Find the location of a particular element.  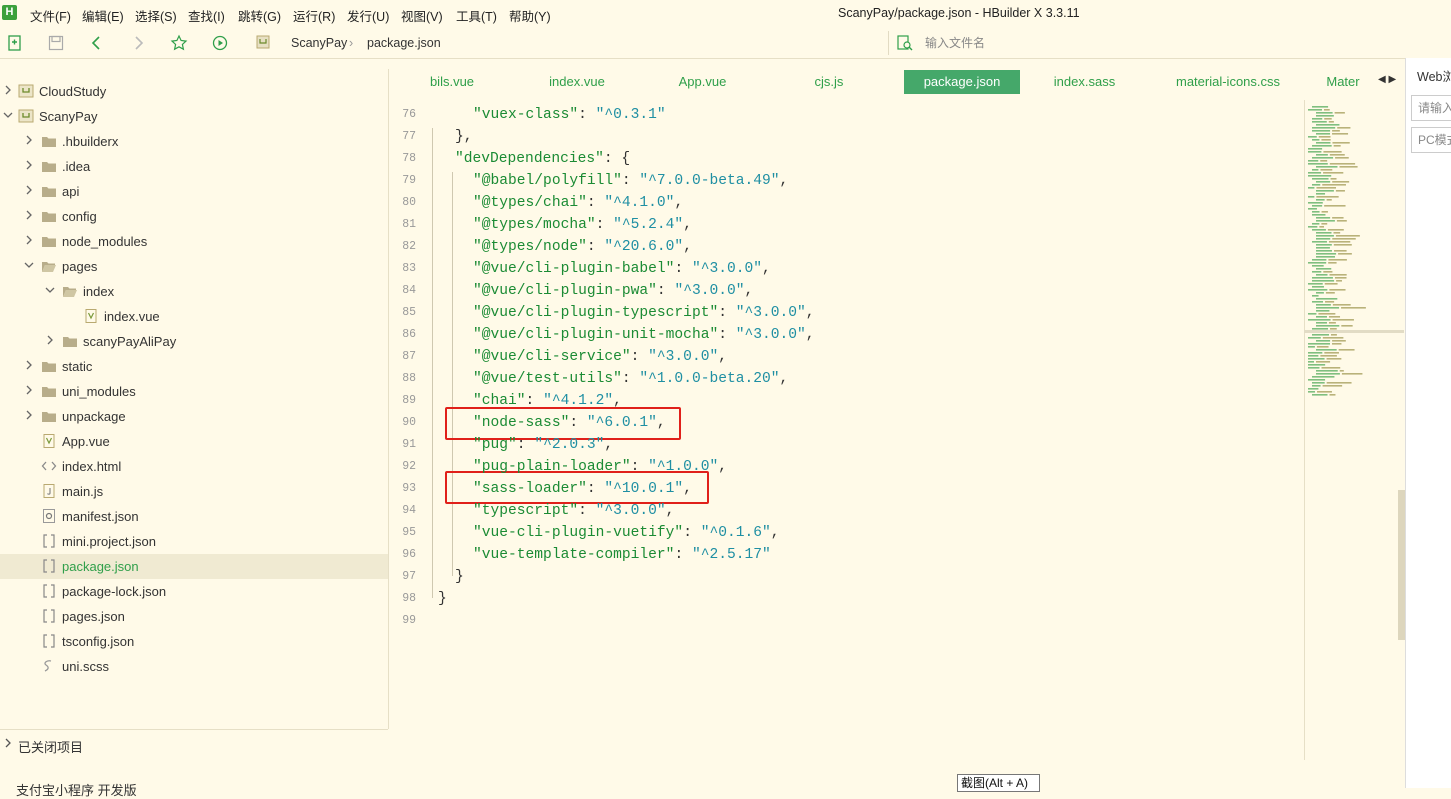

run-target-label: 支付宝小程序 开发版 is located at coordinates (76, 789).